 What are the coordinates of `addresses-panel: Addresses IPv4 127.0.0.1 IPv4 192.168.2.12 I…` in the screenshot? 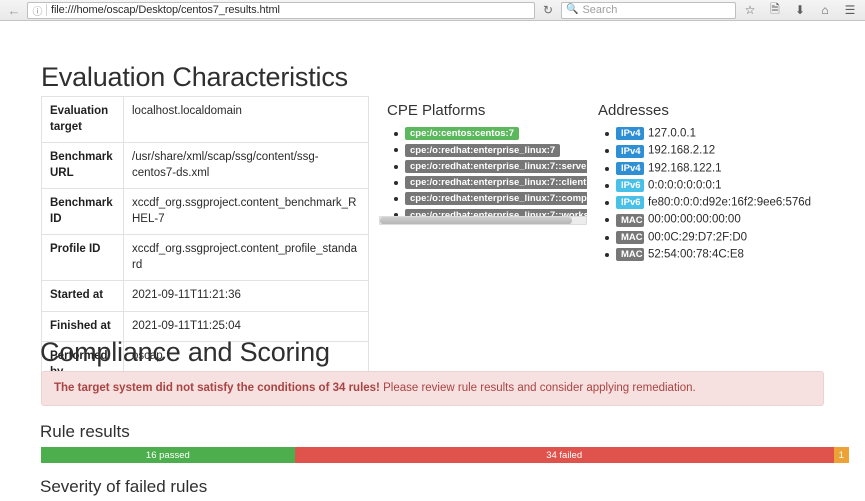 It's located at (723, 183).